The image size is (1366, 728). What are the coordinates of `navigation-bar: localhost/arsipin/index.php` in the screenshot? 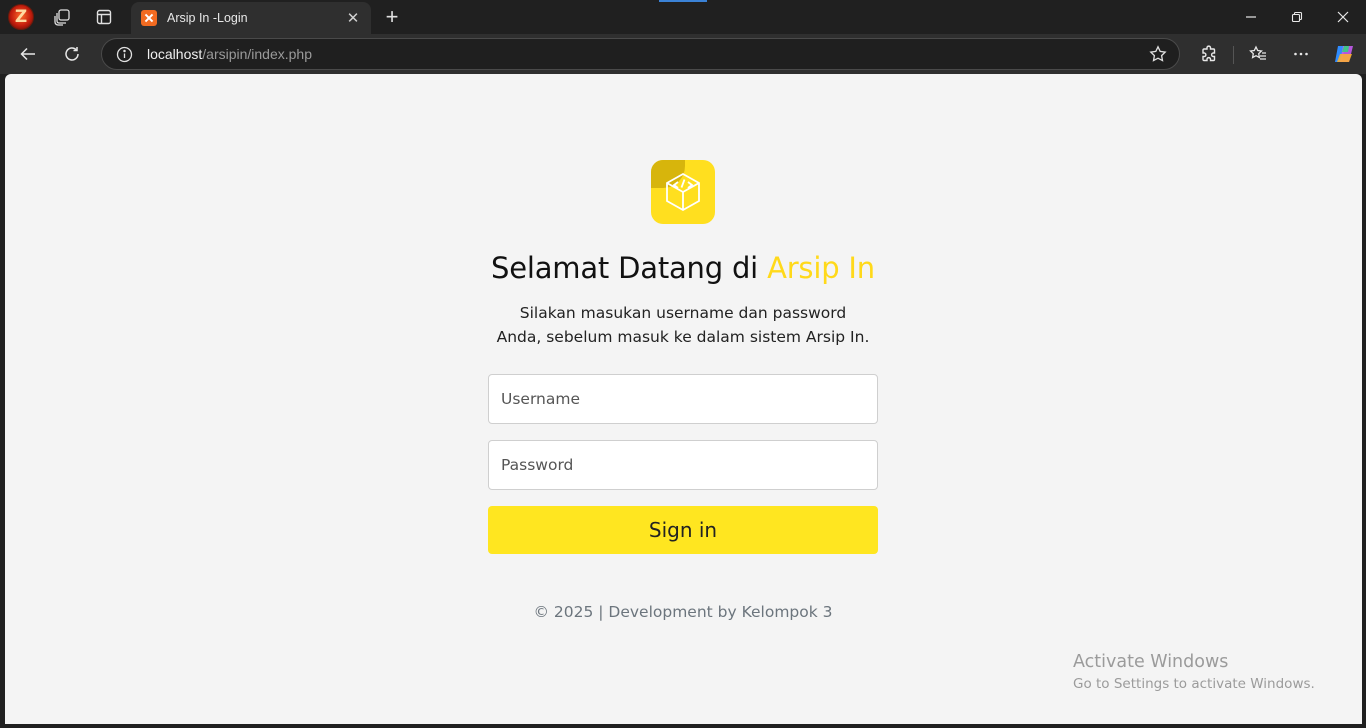 It's located at (683, 54).